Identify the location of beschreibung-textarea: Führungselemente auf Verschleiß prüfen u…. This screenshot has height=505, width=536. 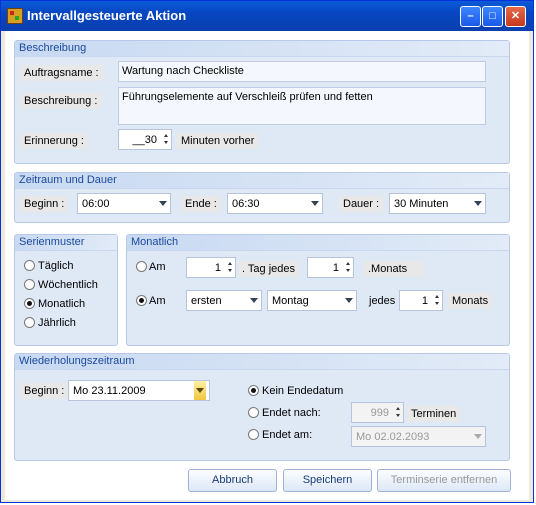
(302, 106).